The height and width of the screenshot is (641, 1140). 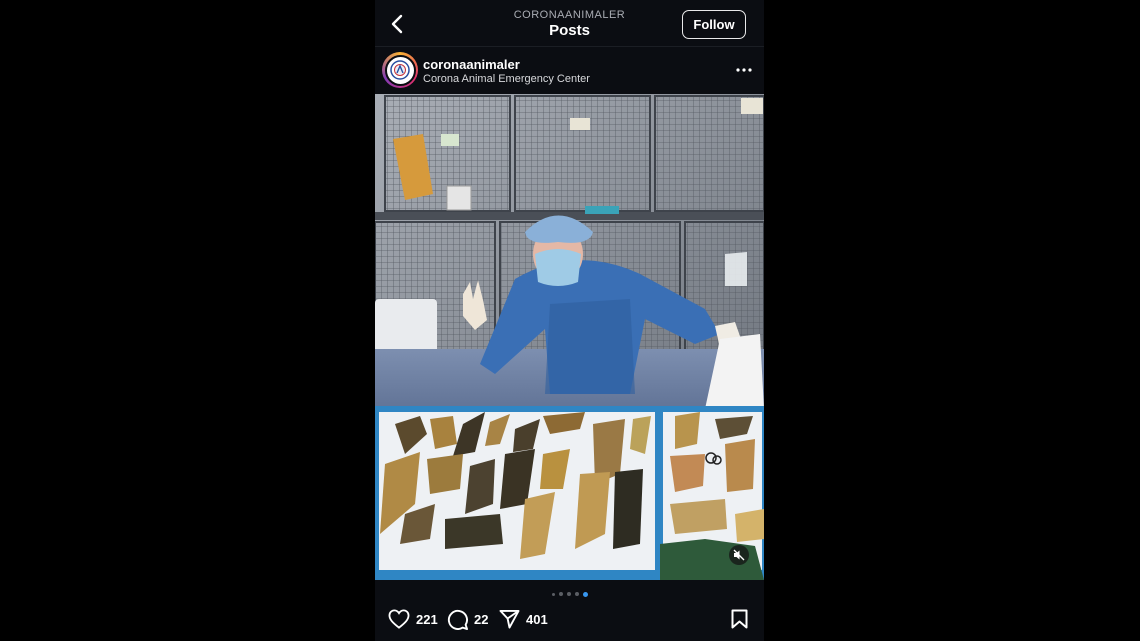 I want to click on carousel-dot-active, so click(x=585, y=594).